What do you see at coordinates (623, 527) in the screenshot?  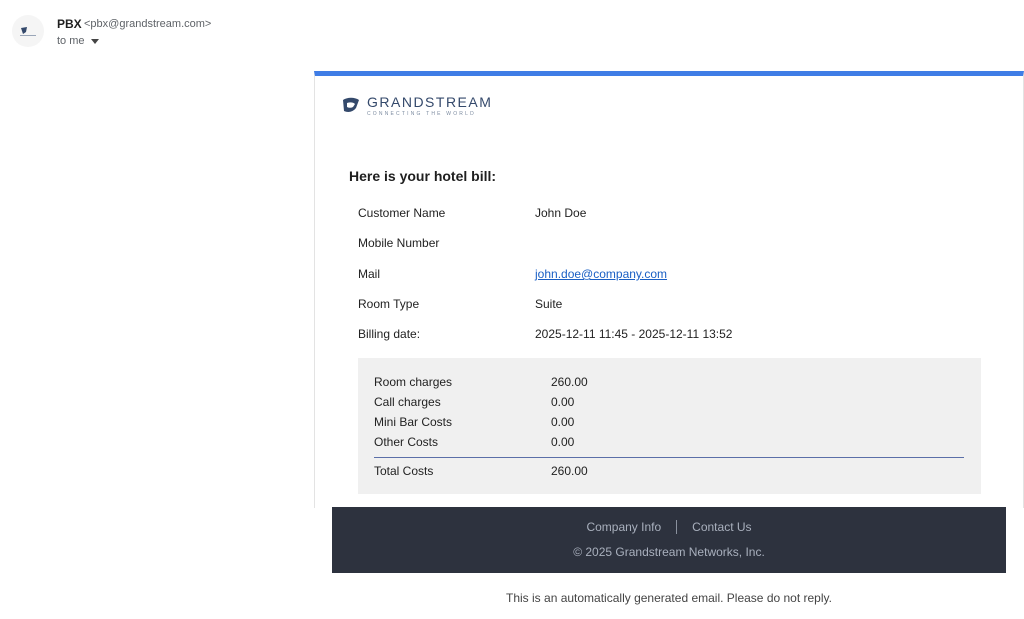 I see `company-info-link: Company Info` at bounding box center [623, 527].